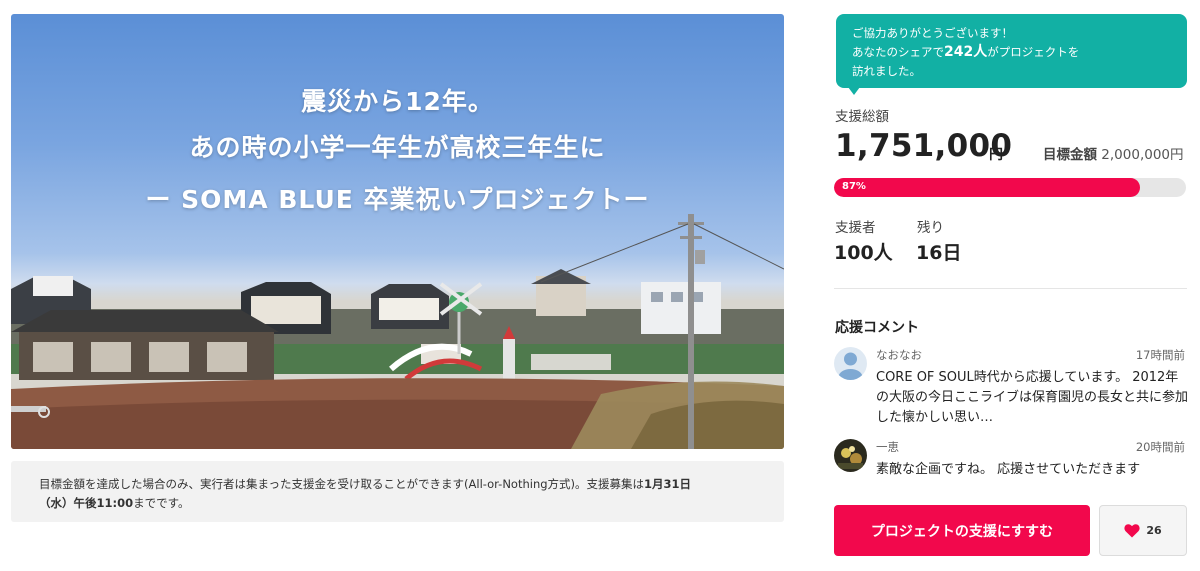  I want to click on notice-text-end: までです。, so click(161, 503).